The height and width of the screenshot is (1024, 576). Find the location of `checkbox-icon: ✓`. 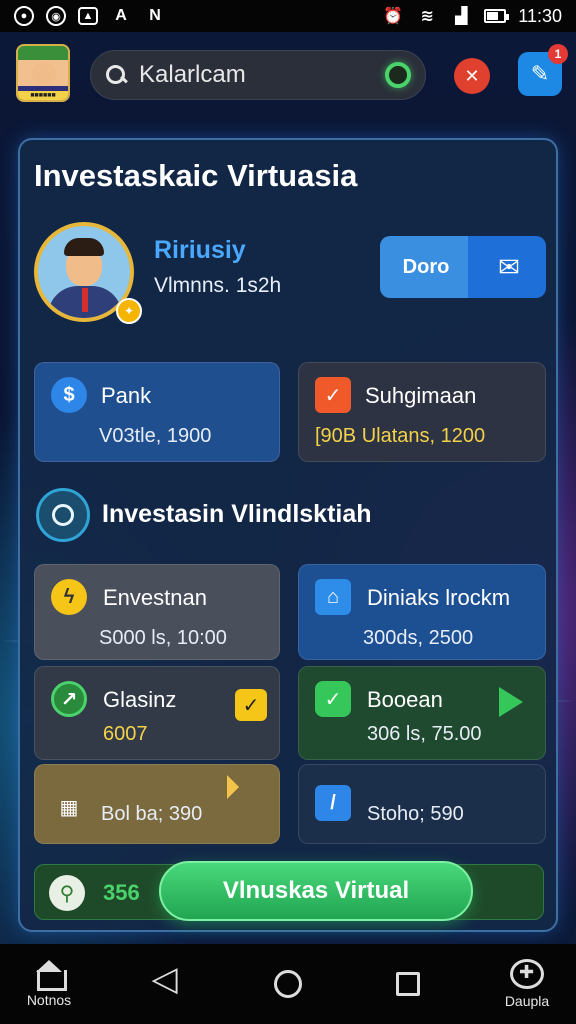

checkbox-icon: ✓ is located at coordinates (333, 395).